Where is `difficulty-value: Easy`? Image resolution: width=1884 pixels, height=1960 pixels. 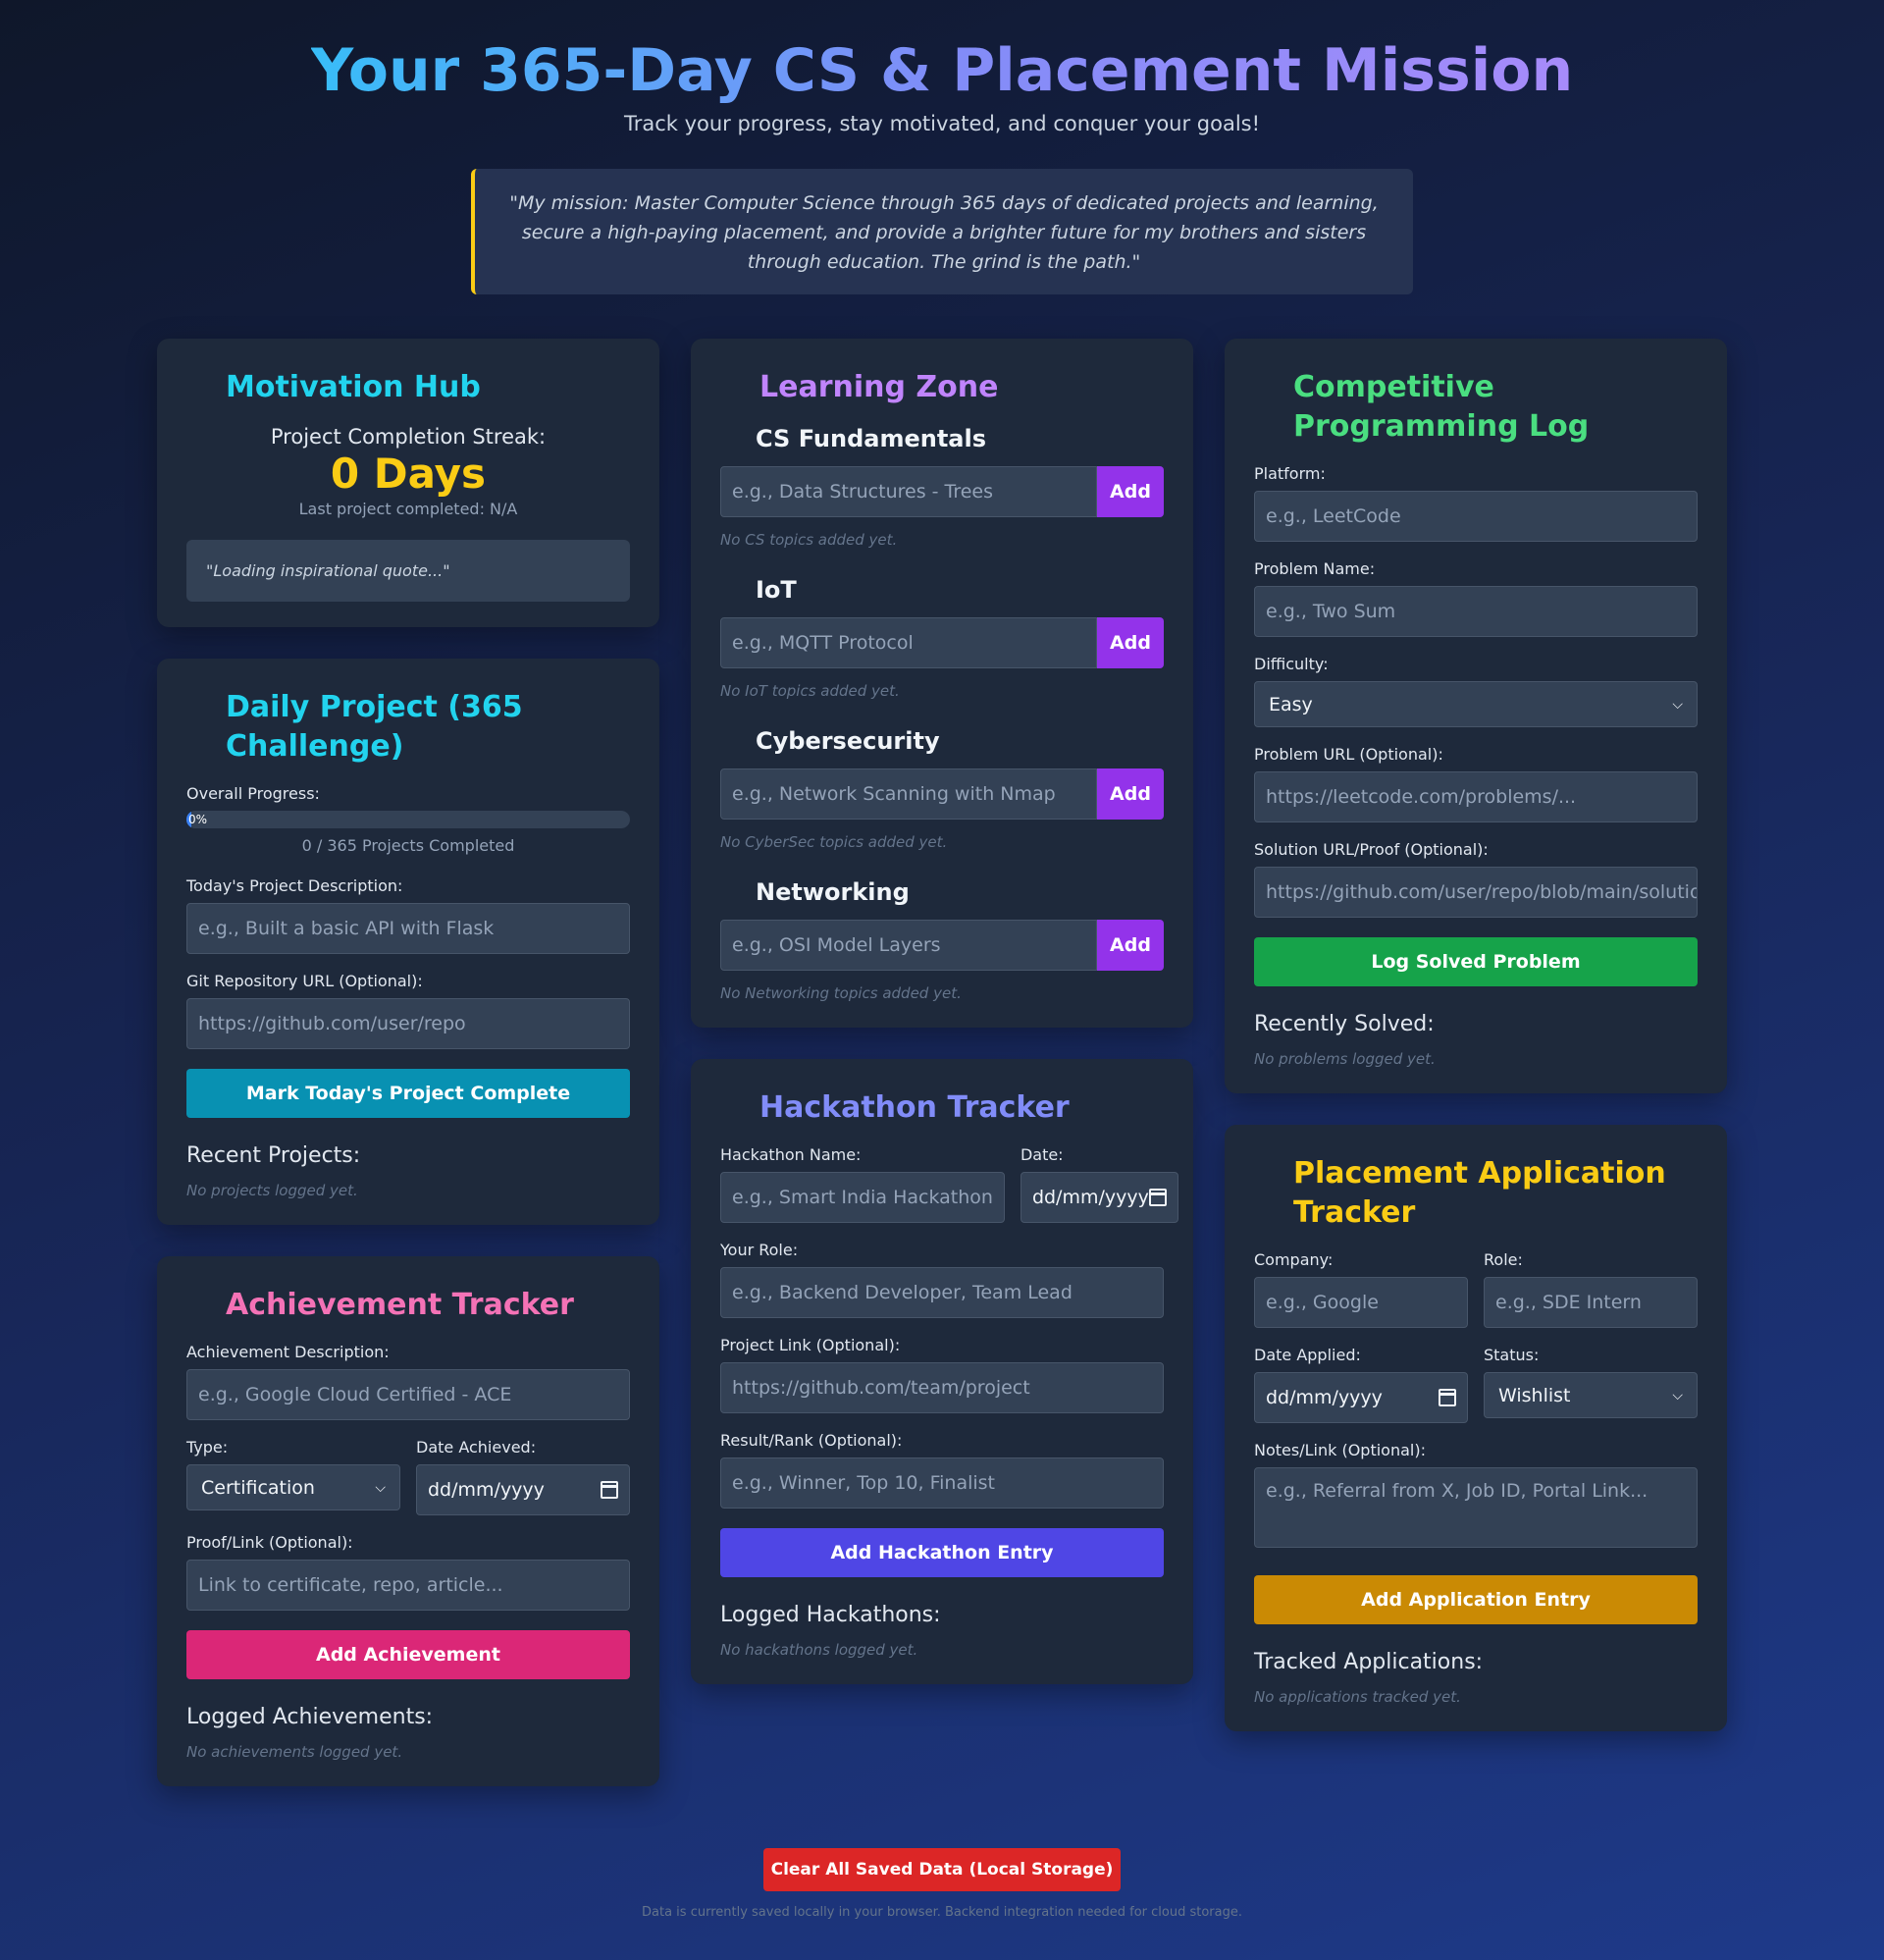
difficulty-value: Easy is located at coordinates (1291, 704).